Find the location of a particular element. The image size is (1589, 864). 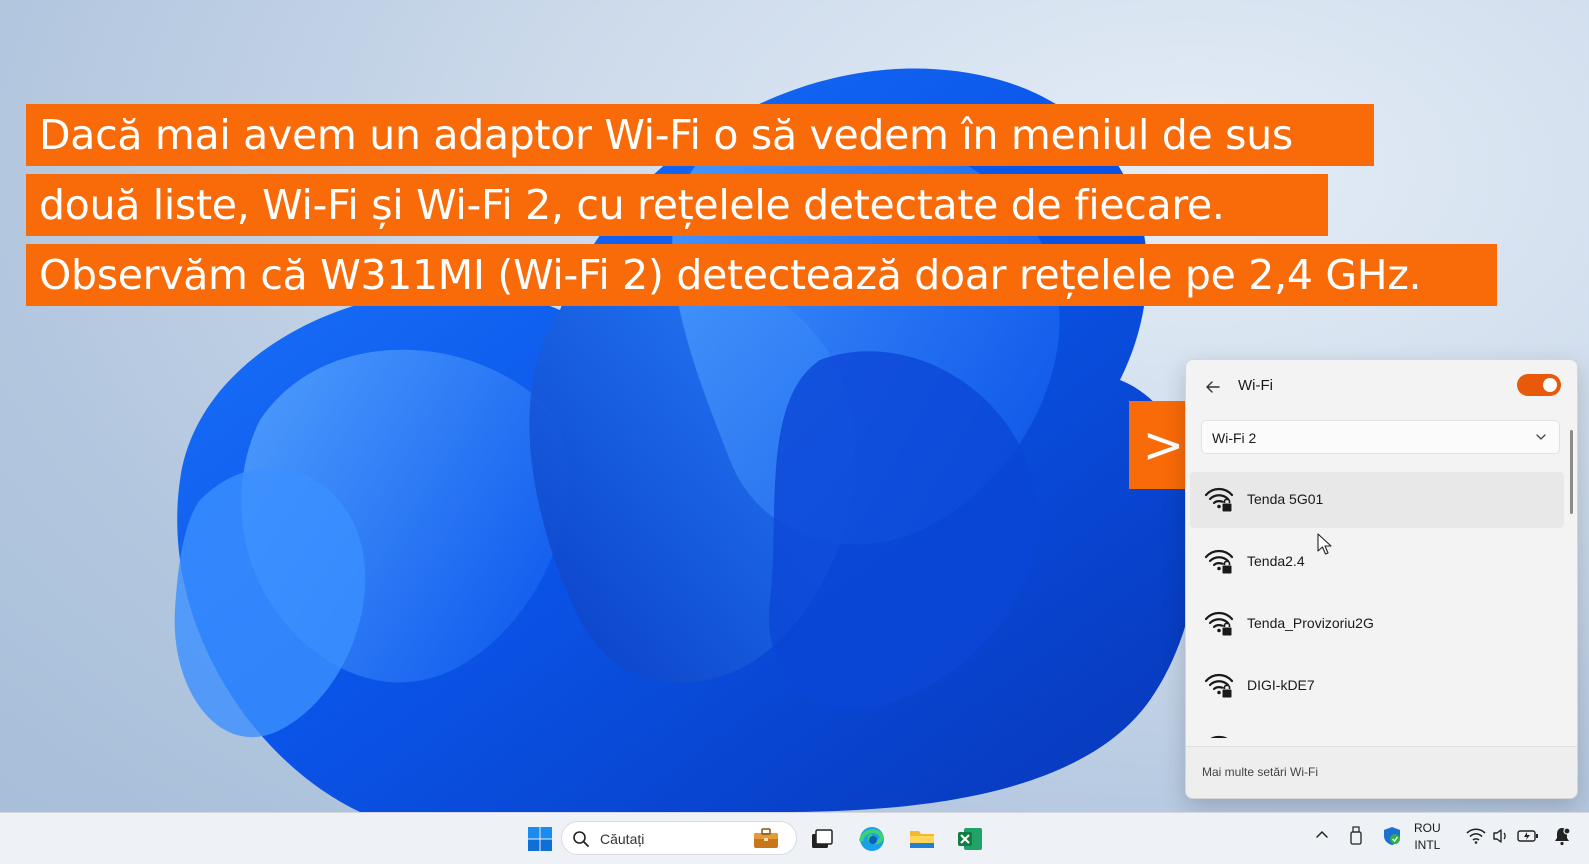

wifi-toggle-switch is located at coordinates (1539, 385).